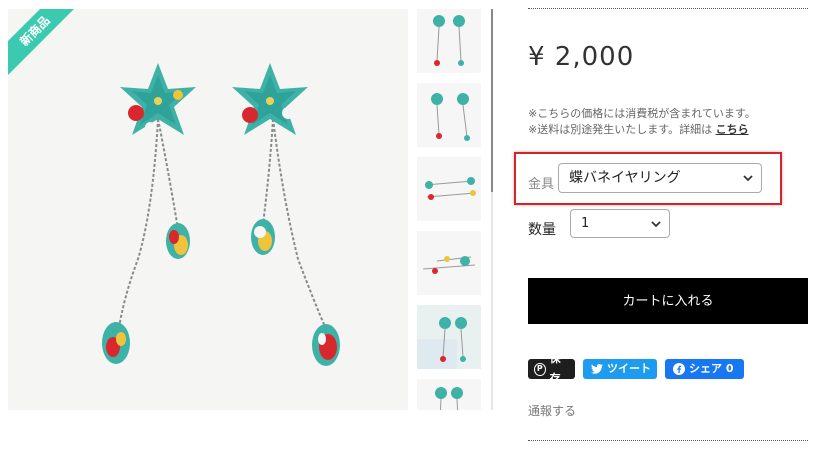  I want to click on tweet-button: ツイート, so click(620, 369).